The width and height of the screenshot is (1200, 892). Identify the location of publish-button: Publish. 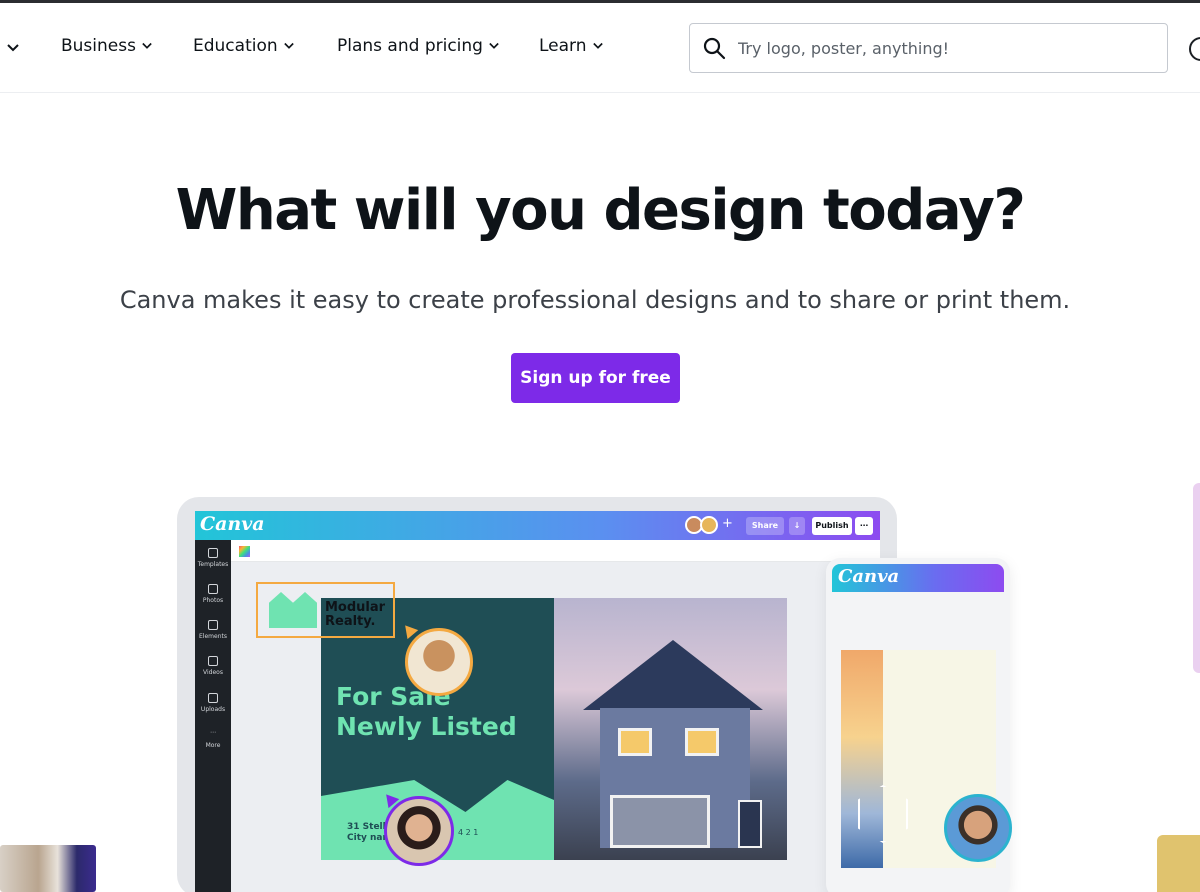
(832, 526).